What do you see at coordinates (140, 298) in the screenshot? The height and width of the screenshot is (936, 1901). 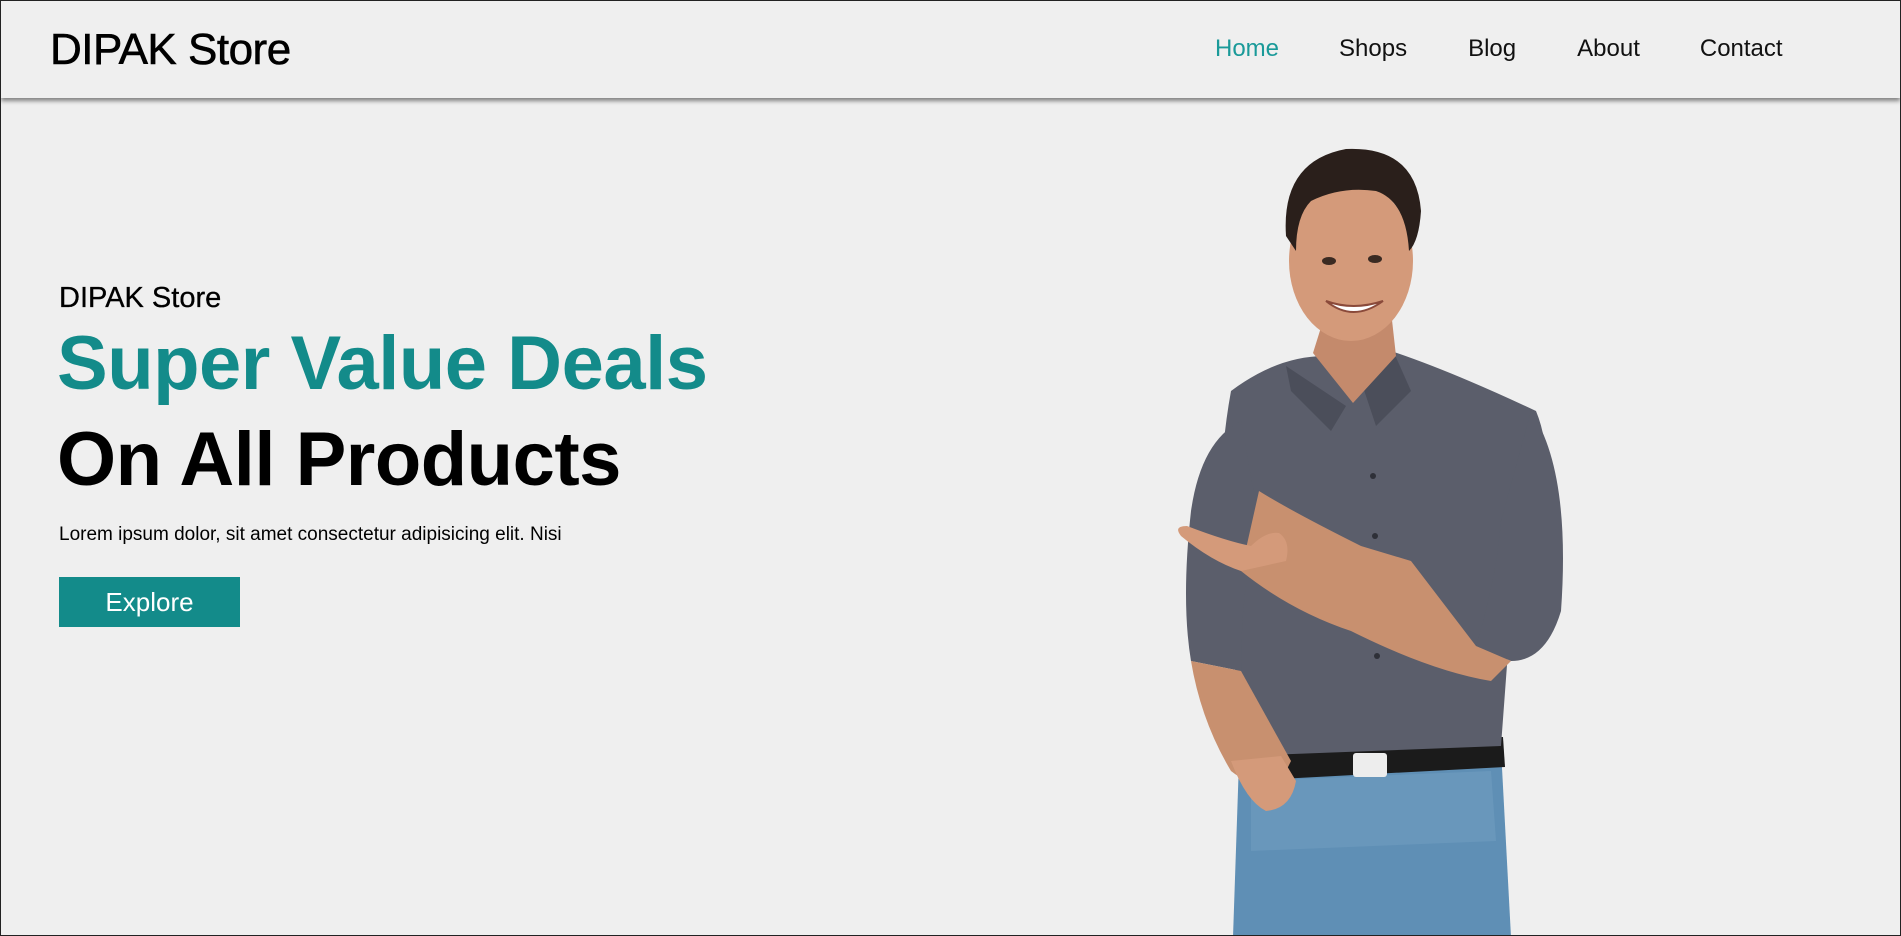 I see `hero-subtitle: DIPAK Store` at bounding box center [140, 298].